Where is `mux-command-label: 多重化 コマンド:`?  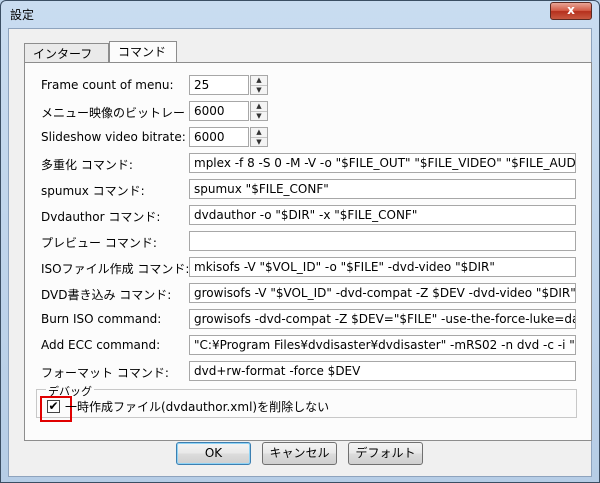
mux-command-label: 多重化 コマンド: is located at coordinates (87, 165).